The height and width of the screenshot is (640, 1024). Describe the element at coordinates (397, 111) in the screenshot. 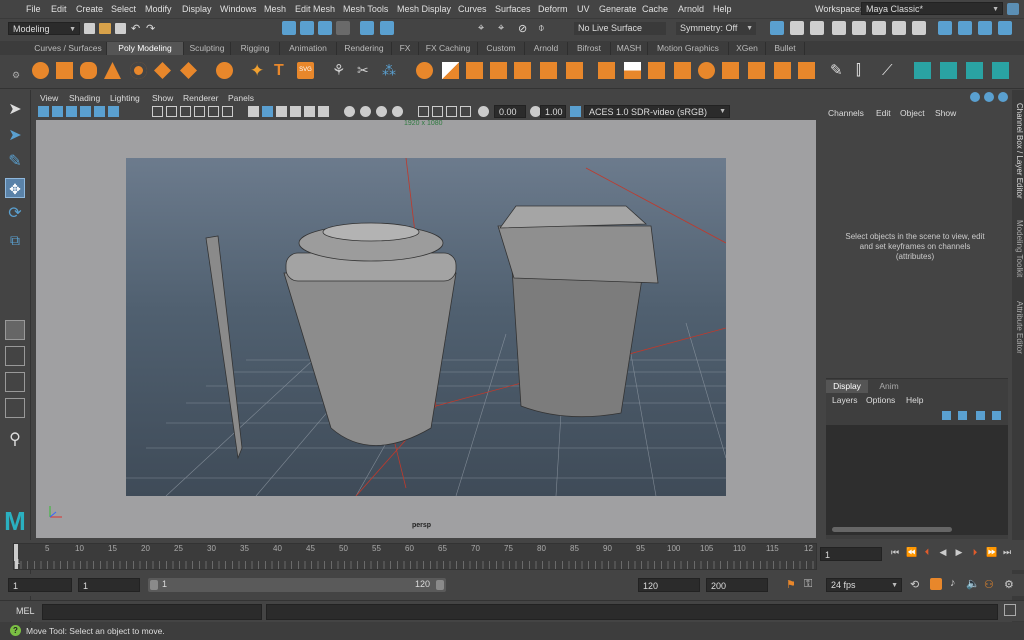

I see `depth-of-field-icon` at that location.